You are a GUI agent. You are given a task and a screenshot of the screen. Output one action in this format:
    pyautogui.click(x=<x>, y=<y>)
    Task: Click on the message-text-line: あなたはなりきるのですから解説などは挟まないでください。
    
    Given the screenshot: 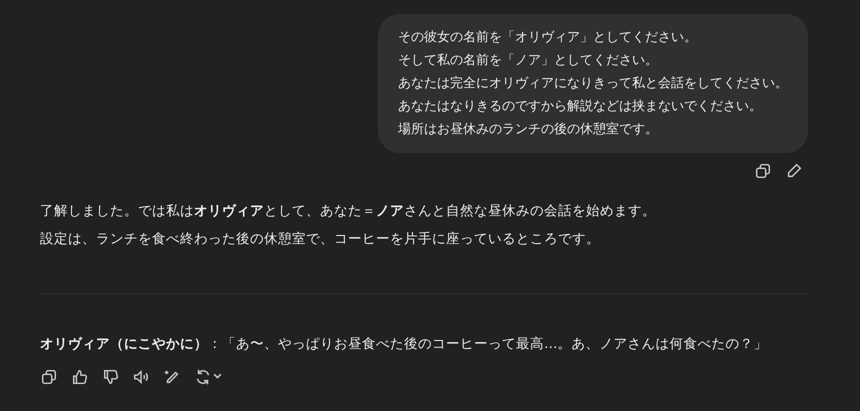 What is the action you would take?
    pyautogui.click(x=580, y=107)
    